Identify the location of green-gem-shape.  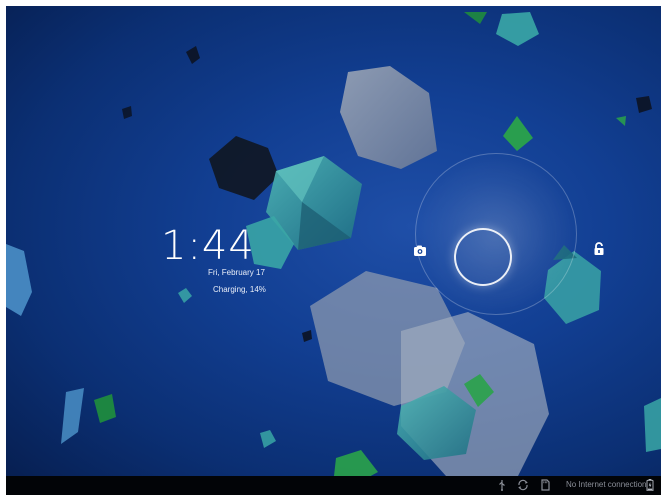
(518, 133).